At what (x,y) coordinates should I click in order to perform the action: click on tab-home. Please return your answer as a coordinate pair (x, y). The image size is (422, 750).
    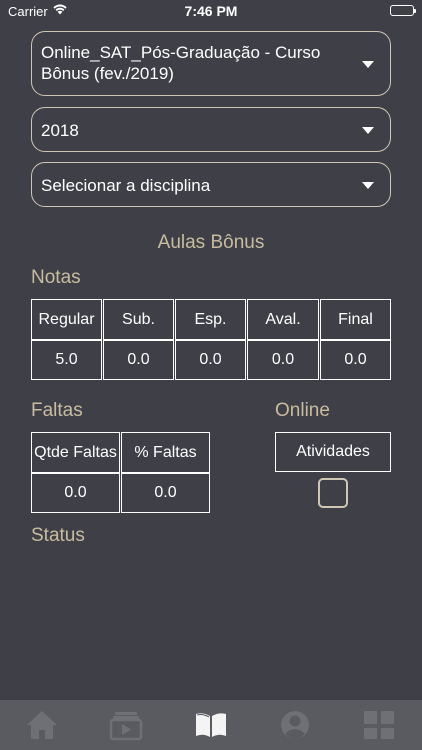
    Looking at the image, I should click on (42, 725).